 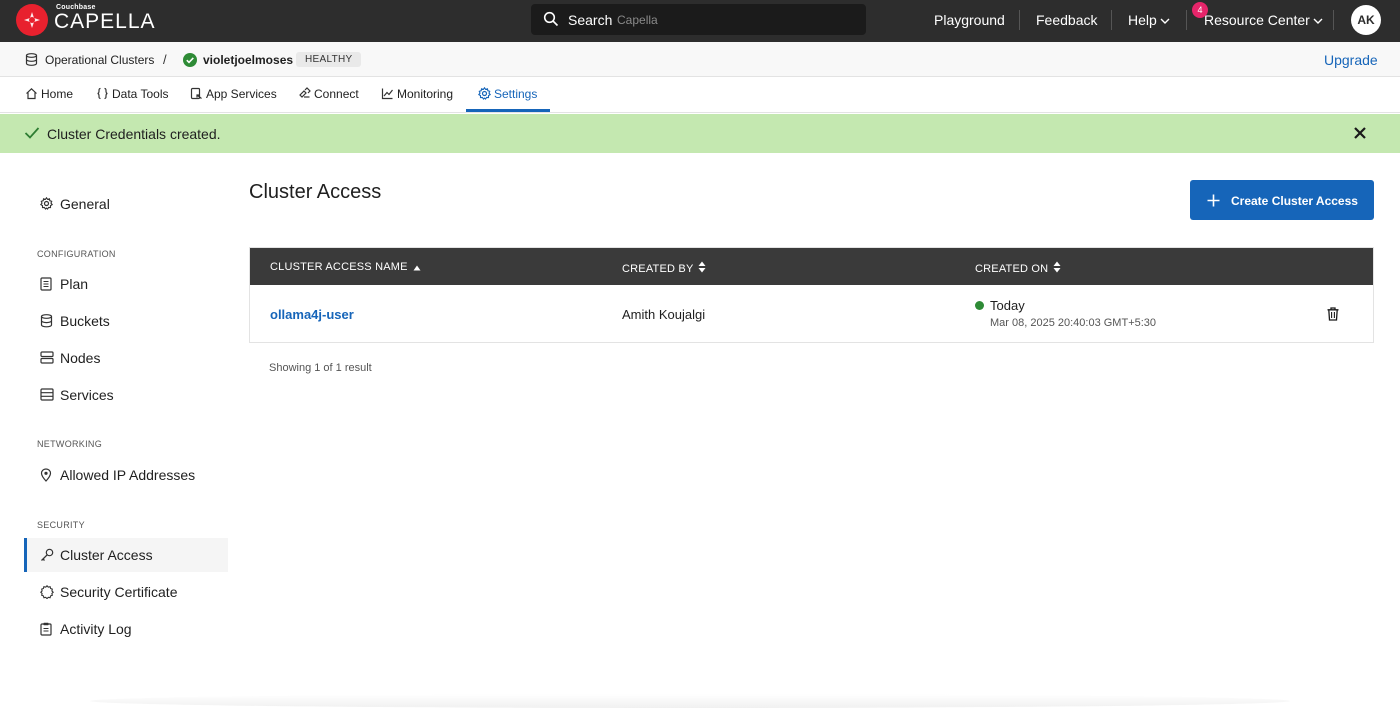 I want to click on create-cluster-access-button: Create Cluster Access, so click(x=1282, y=200).